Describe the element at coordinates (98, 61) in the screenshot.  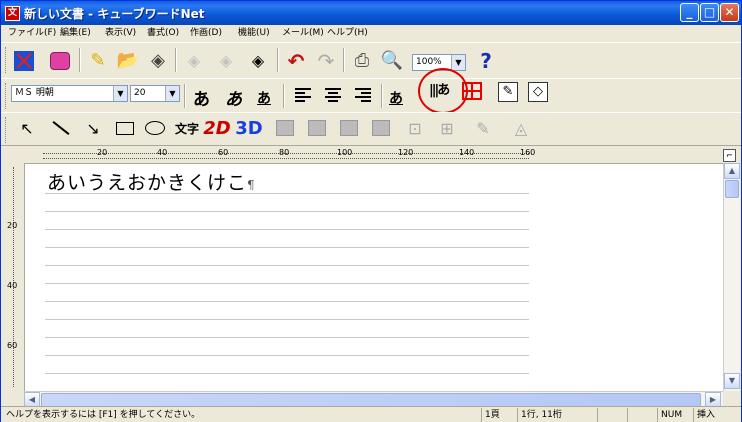
I see `new-document-button: ✎` at that location.